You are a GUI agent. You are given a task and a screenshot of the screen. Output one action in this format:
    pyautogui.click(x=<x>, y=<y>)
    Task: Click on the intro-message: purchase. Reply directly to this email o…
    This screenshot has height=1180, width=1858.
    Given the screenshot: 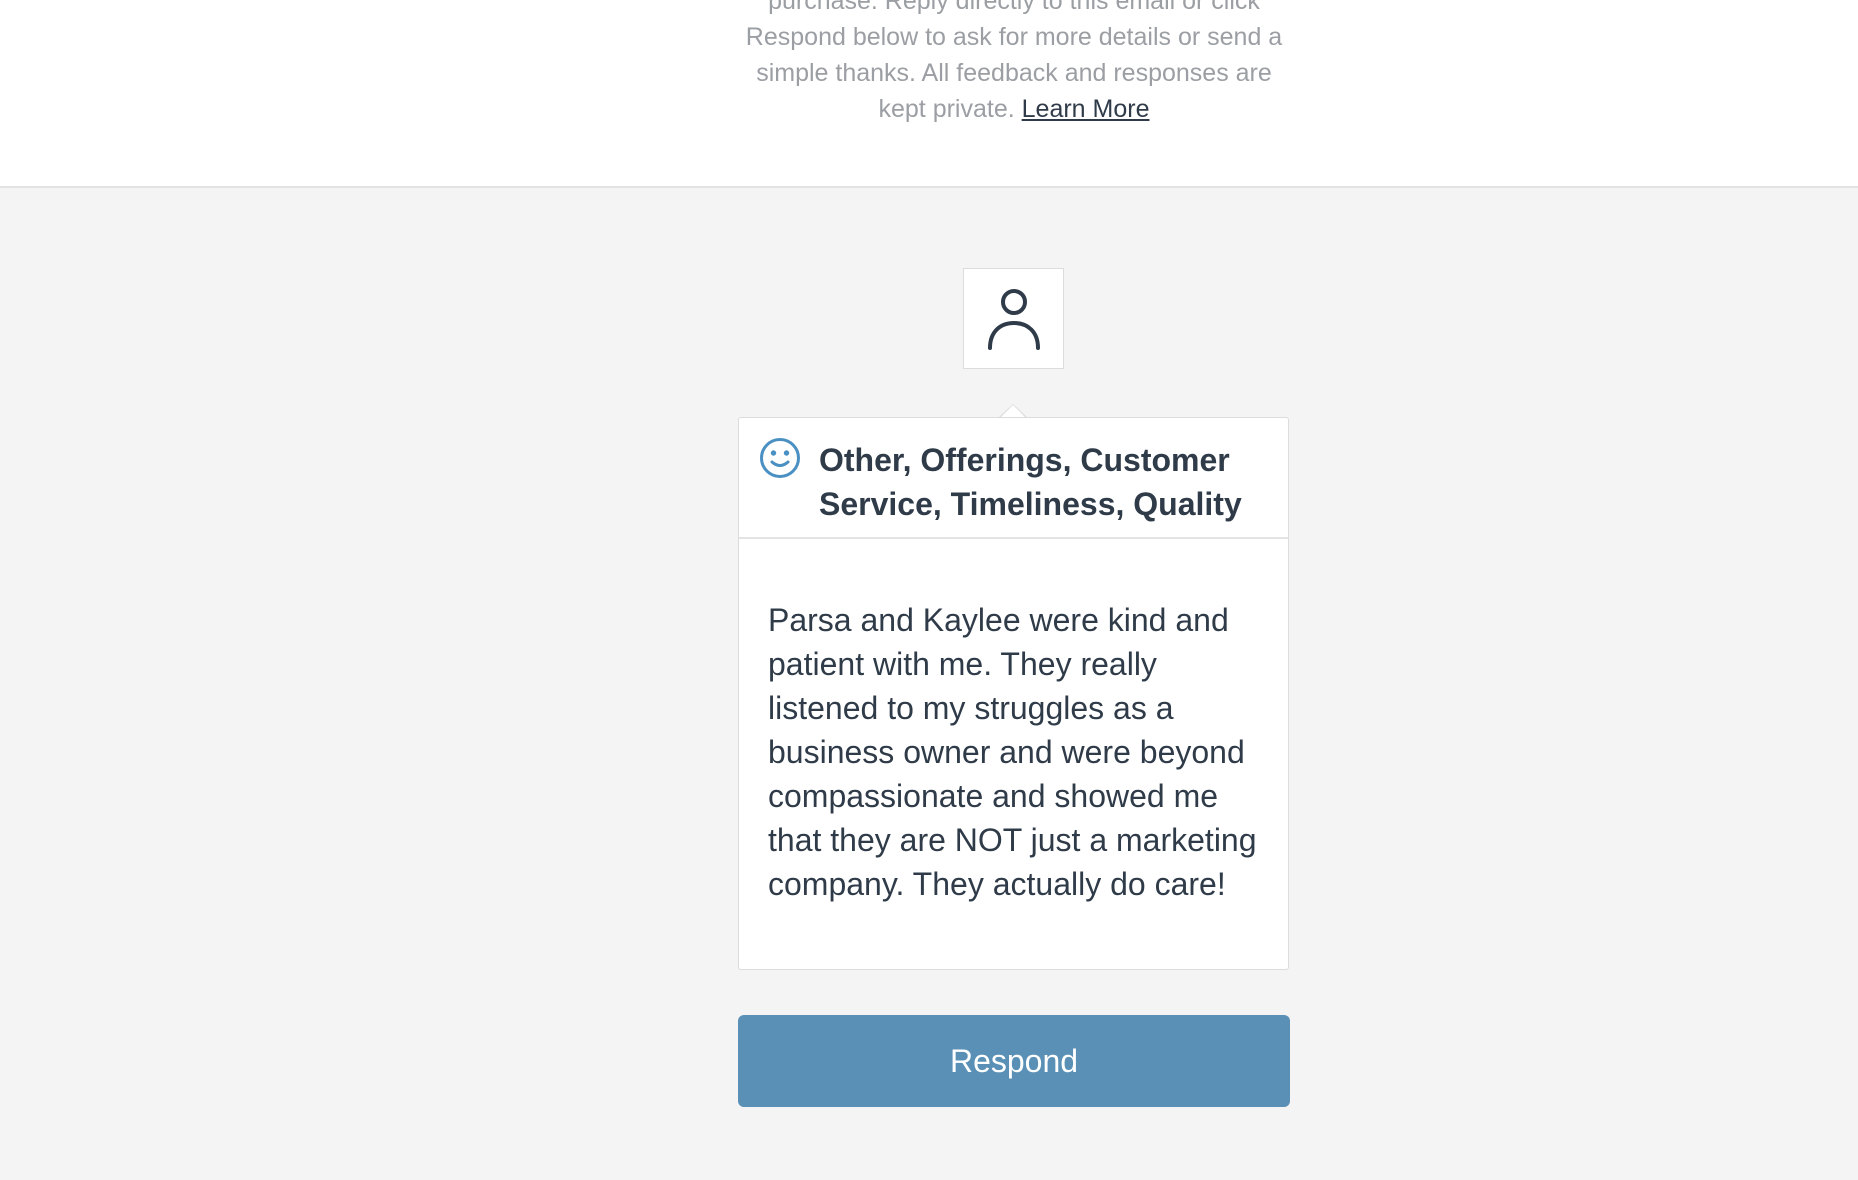 What is the action you would take?
    pyautogui.click(x=1014, y=63)
    